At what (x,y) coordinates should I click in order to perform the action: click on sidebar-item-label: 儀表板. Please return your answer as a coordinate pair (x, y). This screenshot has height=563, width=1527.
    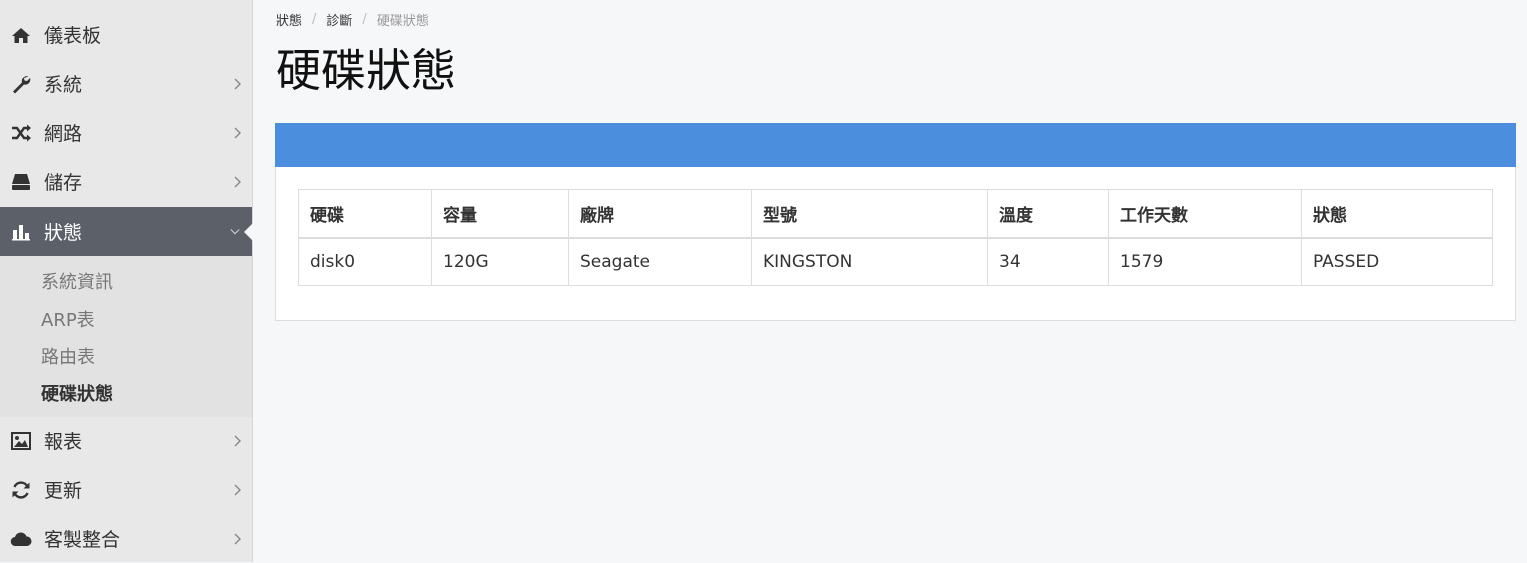
    Looking at the image, I should click on (73, 36).